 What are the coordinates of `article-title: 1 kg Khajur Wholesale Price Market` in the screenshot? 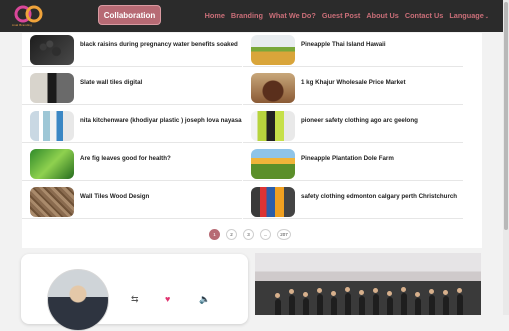 It's located at (386, 83).